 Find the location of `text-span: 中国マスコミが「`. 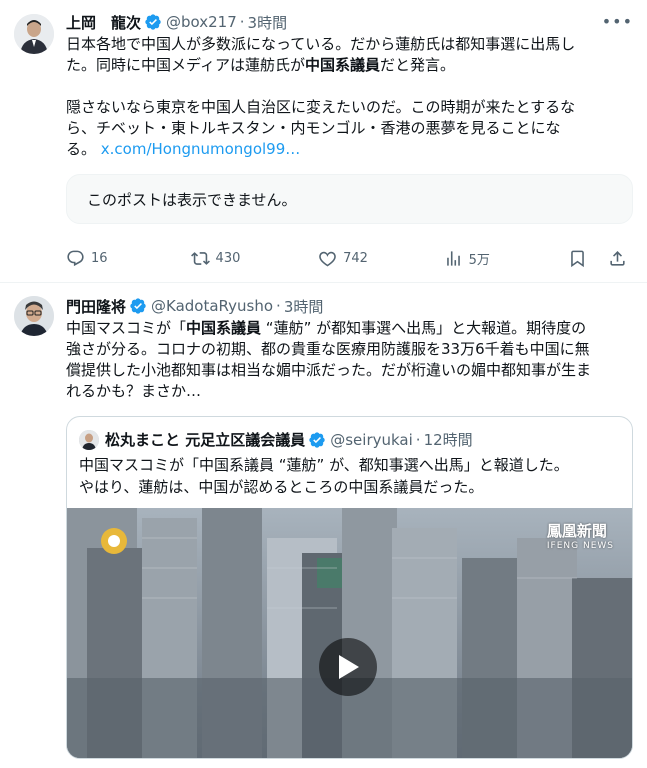

text-span: 中国マスコミが「 is located at coordinates (126, 328).